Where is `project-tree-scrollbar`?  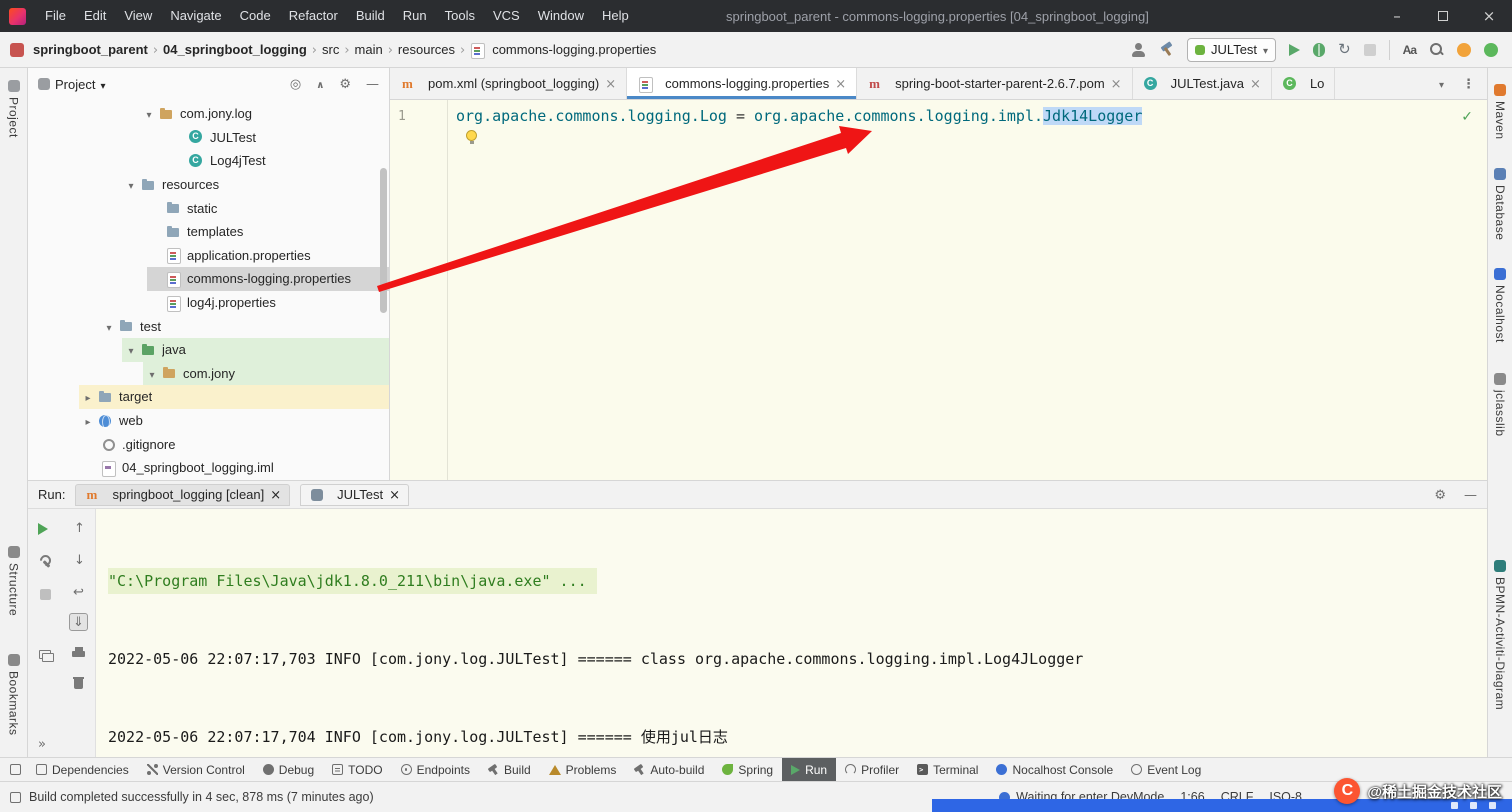
project-tree-scrollbar is located at coordinates (383, 240).